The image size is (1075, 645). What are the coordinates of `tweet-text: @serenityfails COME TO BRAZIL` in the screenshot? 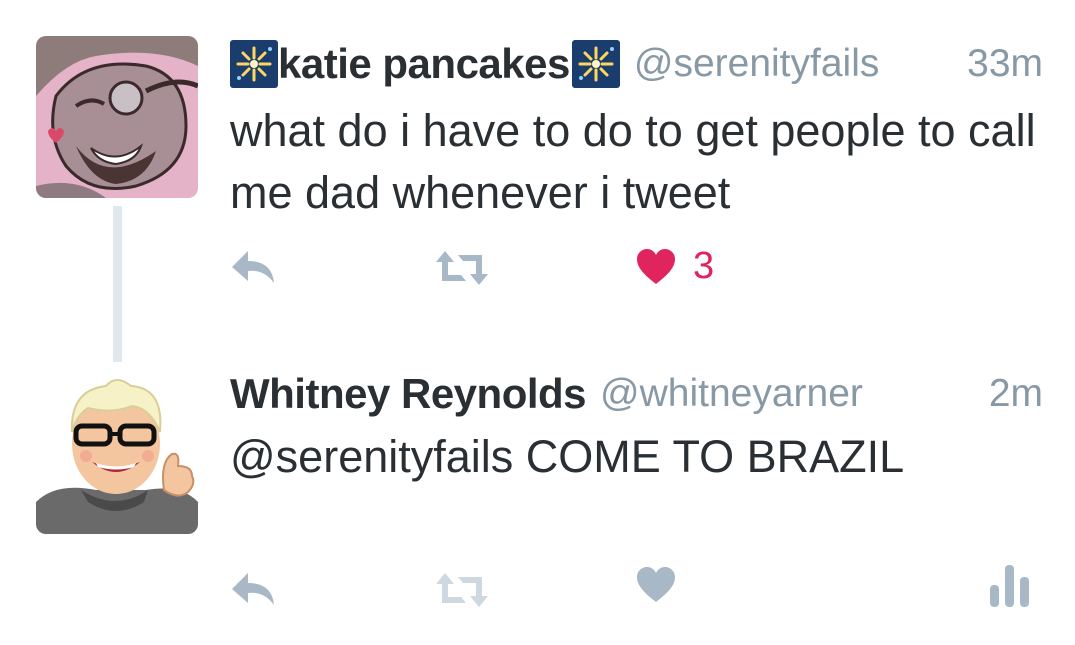 It's located at (567, 456).